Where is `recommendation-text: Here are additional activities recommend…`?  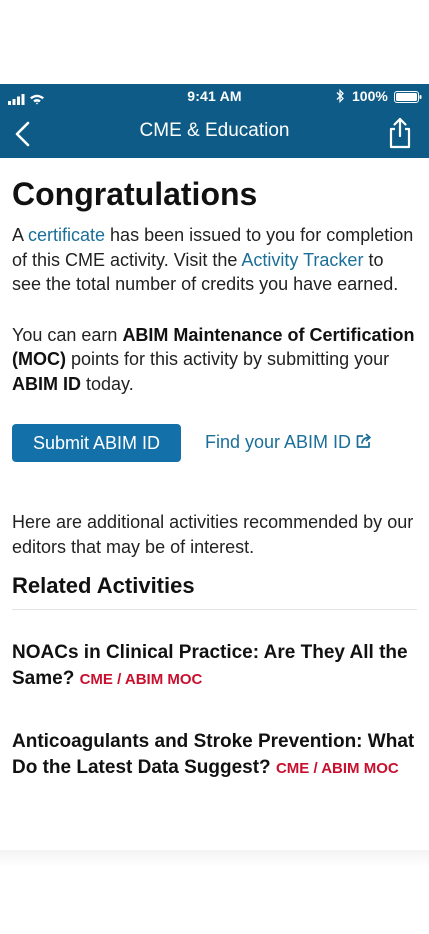 recommendation-text: Here are additional activities recommend… is located at coordinates (213, 534).